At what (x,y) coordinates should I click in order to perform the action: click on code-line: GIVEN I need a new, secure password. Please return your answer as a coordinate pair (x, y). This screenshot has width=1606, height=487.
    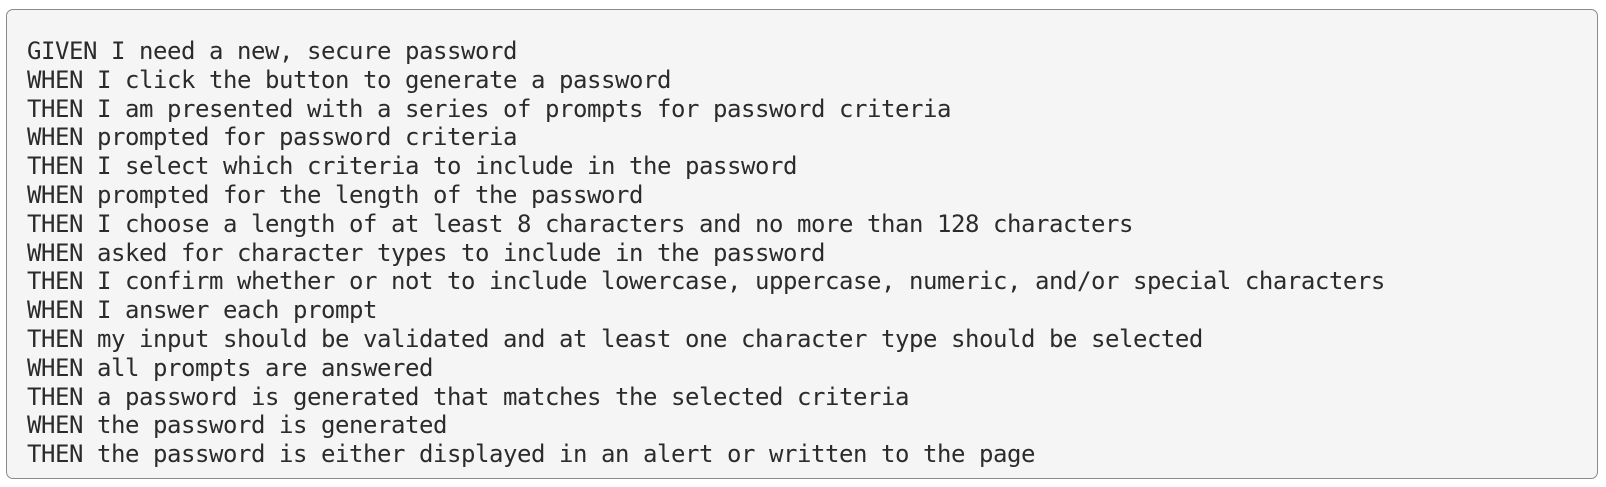
    Looking at the image, I should click on (272, 51).